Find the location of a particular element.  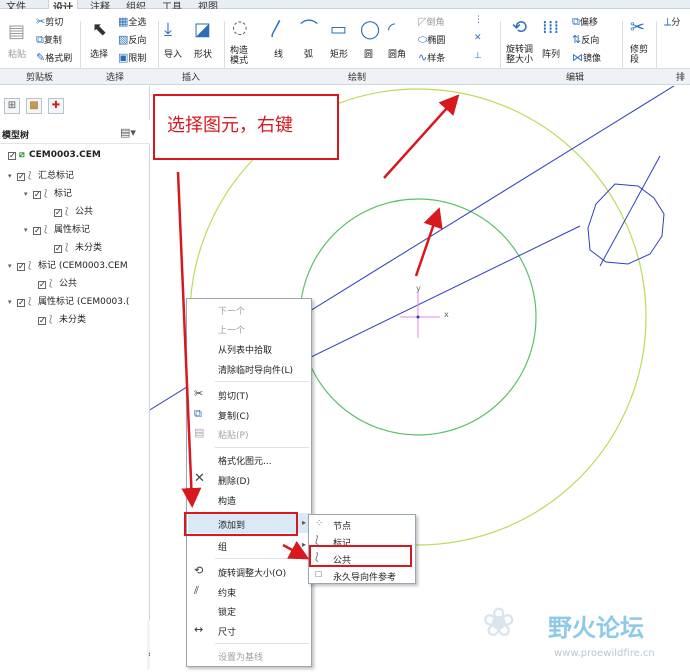

watermark-logo-icon: ❀ is located at coordinates (499, 623).